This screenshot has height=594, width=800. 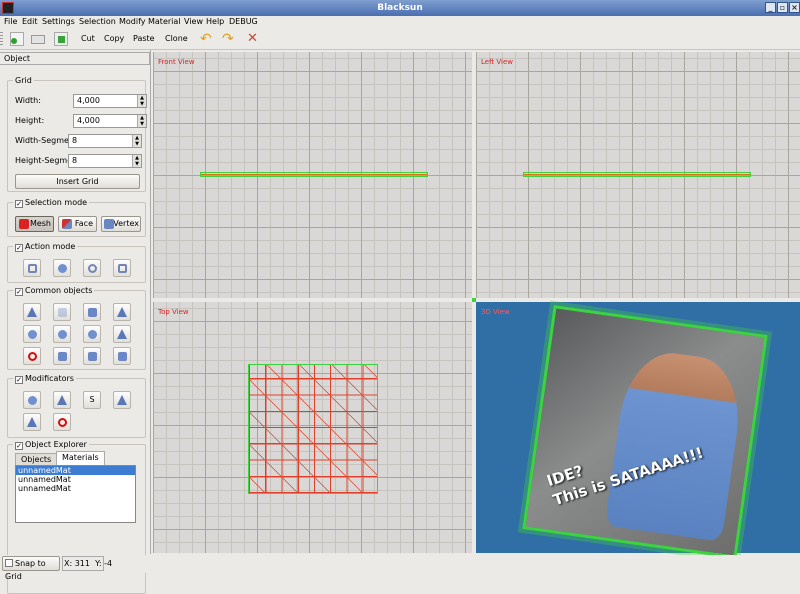 What do you see at coordinates (110, 121) in the screenshot?
I see `height-input: 4,000 ▲ ▼` at bounding box center [110, 121].